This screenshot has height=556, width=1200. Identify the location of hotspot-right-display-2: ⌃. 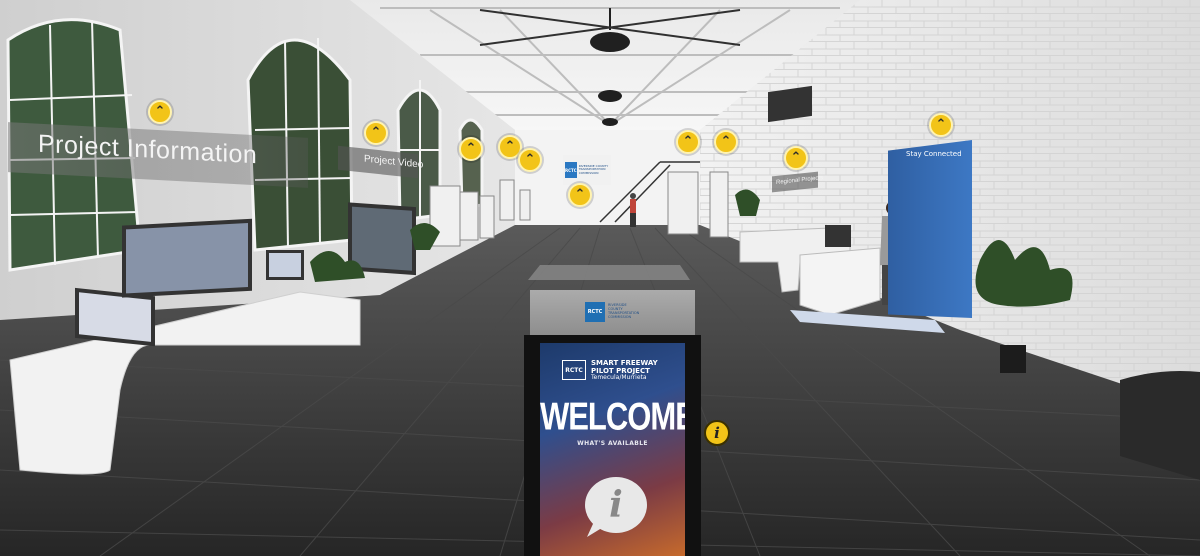
(726, 142).